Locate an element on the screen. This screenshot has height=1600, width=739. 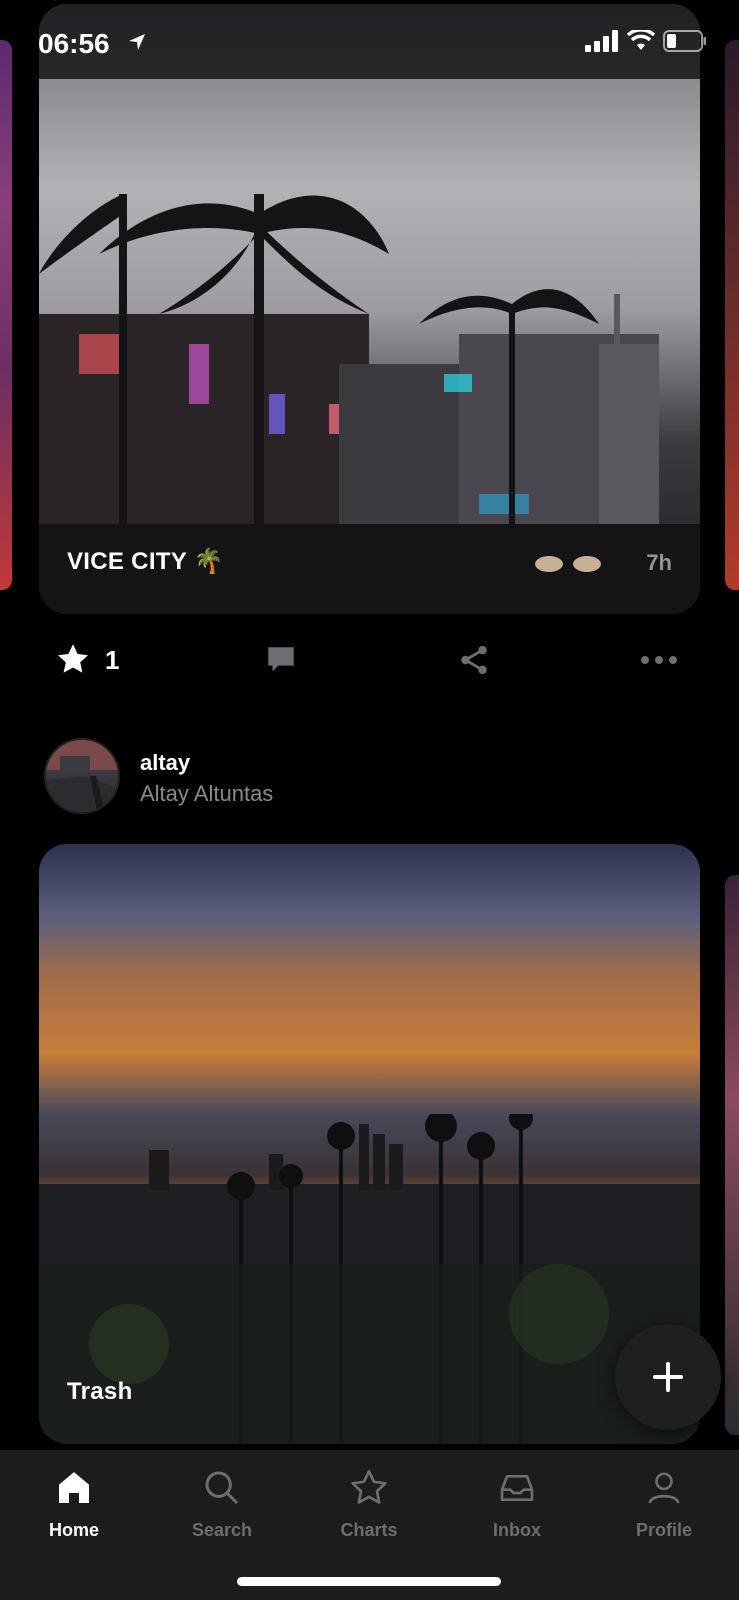
home-indicator is located at coordinates (369, 1581).